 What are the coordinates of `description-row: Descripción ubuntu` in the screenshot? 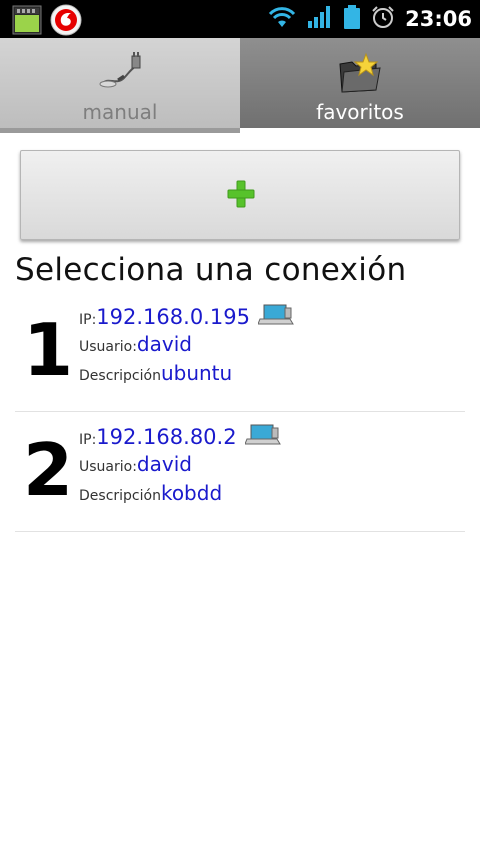 It's located at (155, 373).